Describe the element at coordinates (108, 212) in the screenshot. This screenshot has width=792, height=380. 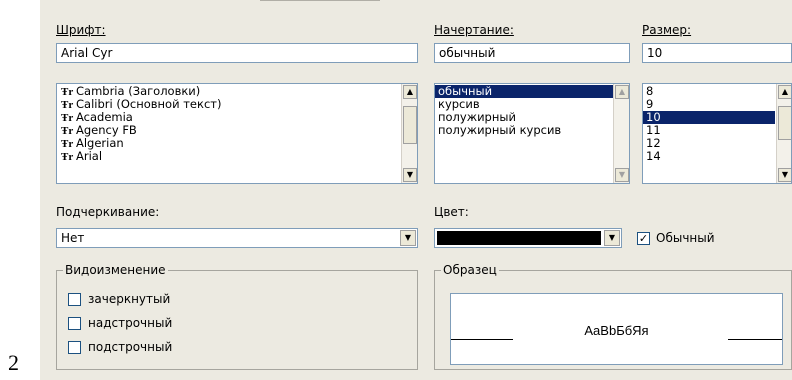
I see `underline-label: Подчеркивание:` at that location.